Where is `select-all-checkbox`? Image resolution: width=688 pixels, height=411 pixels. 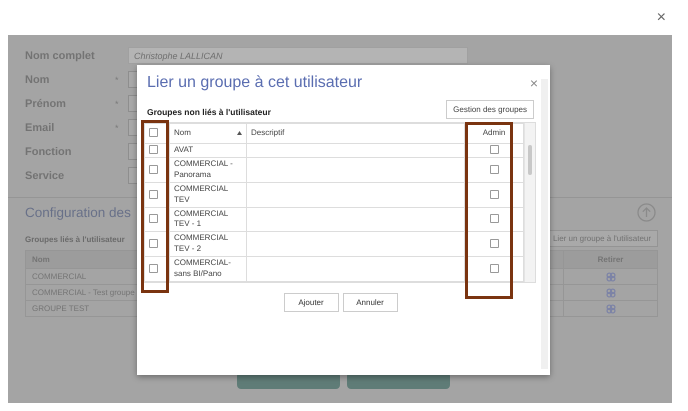 select-all-checkbox is located at coordinates (153, 133).